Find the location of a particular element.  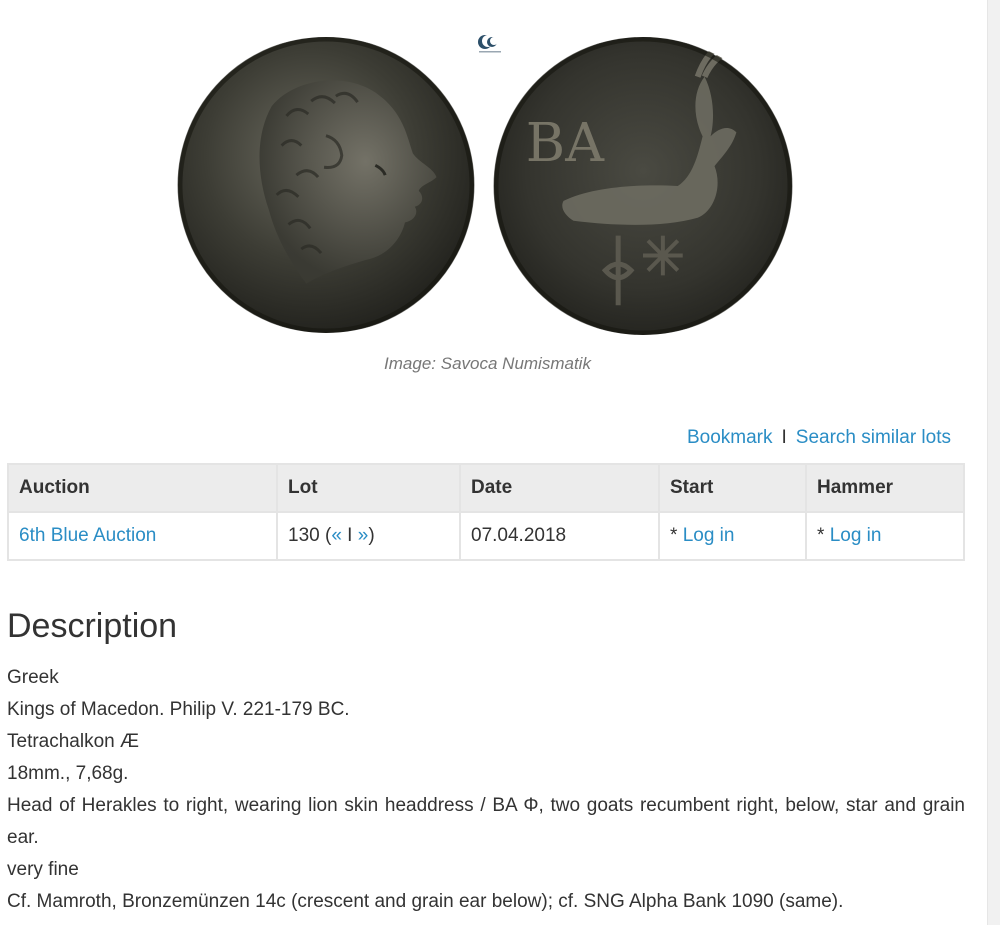

lot-close-paren: ) is located at coordinates (371, 535).